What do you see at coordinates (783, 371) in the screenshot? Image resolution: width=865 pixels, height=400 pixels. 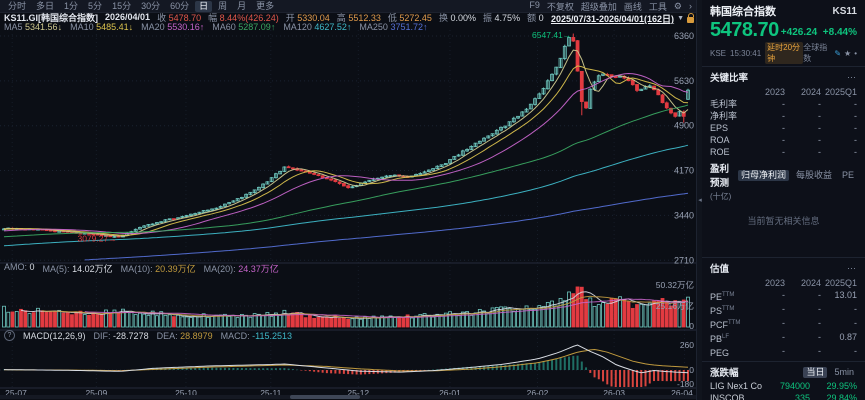 I see `section-rank: 涨跌幅 当日 5min` at bounding box center [783, 371].